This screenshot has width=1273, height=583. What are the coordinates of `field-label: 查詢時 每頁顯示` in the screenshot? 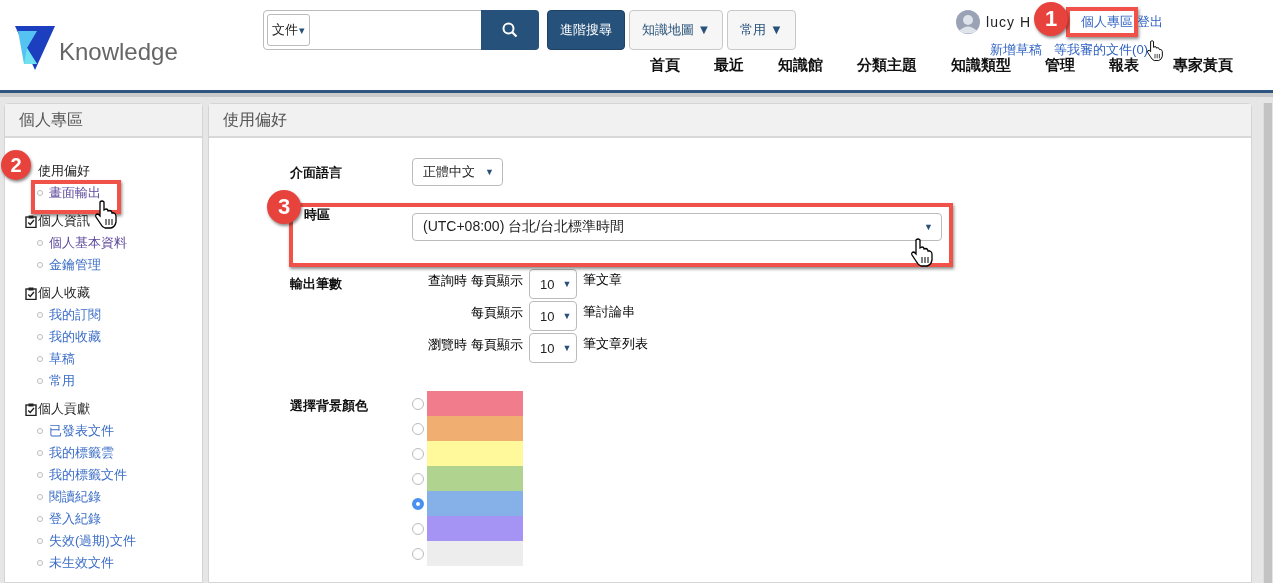 It's located at (475, 281).